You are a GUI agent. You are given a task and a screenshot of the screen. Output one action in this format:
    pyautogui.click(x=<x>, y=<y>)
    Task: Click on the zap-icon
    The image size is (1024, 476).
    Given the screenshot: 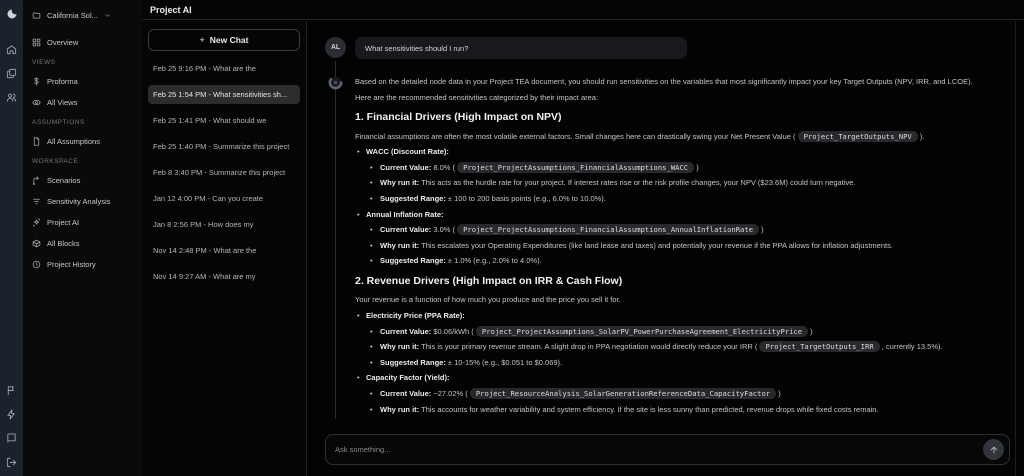 What is the action you would take?
    pyautogui.click(x=11, y=414)
    